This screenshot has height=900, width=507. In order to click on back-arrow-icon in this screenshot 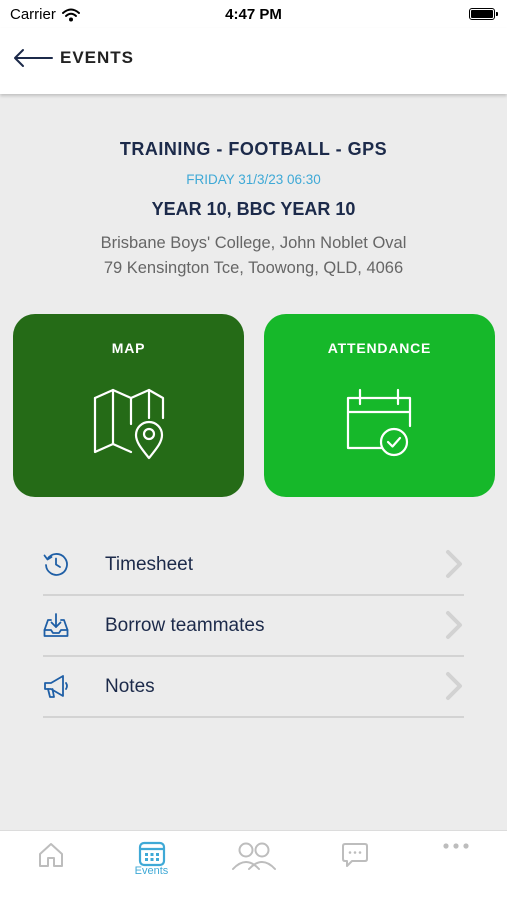, I will do `click(33, 58)`.